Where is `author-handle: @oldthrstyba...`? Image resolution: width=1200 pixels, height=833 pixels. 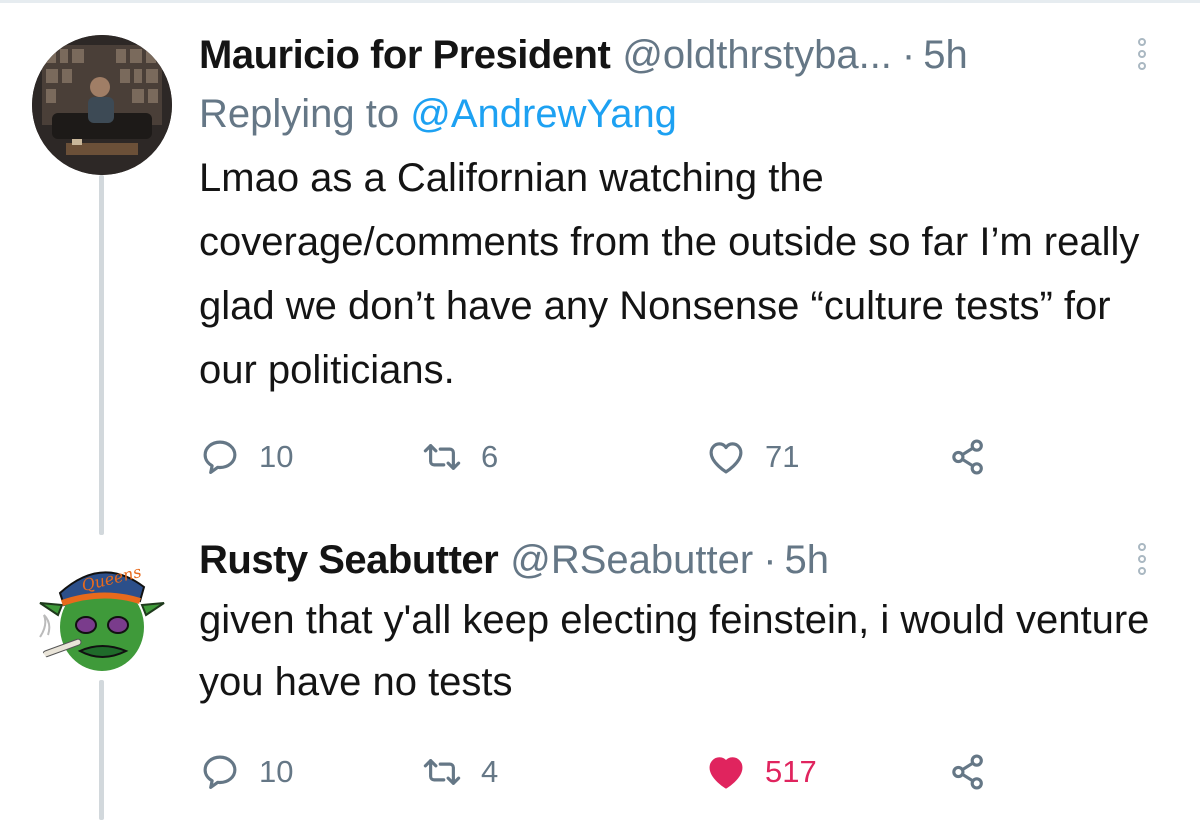
author-handle: @oldthrstyba... is located at coordinates (757, 55).